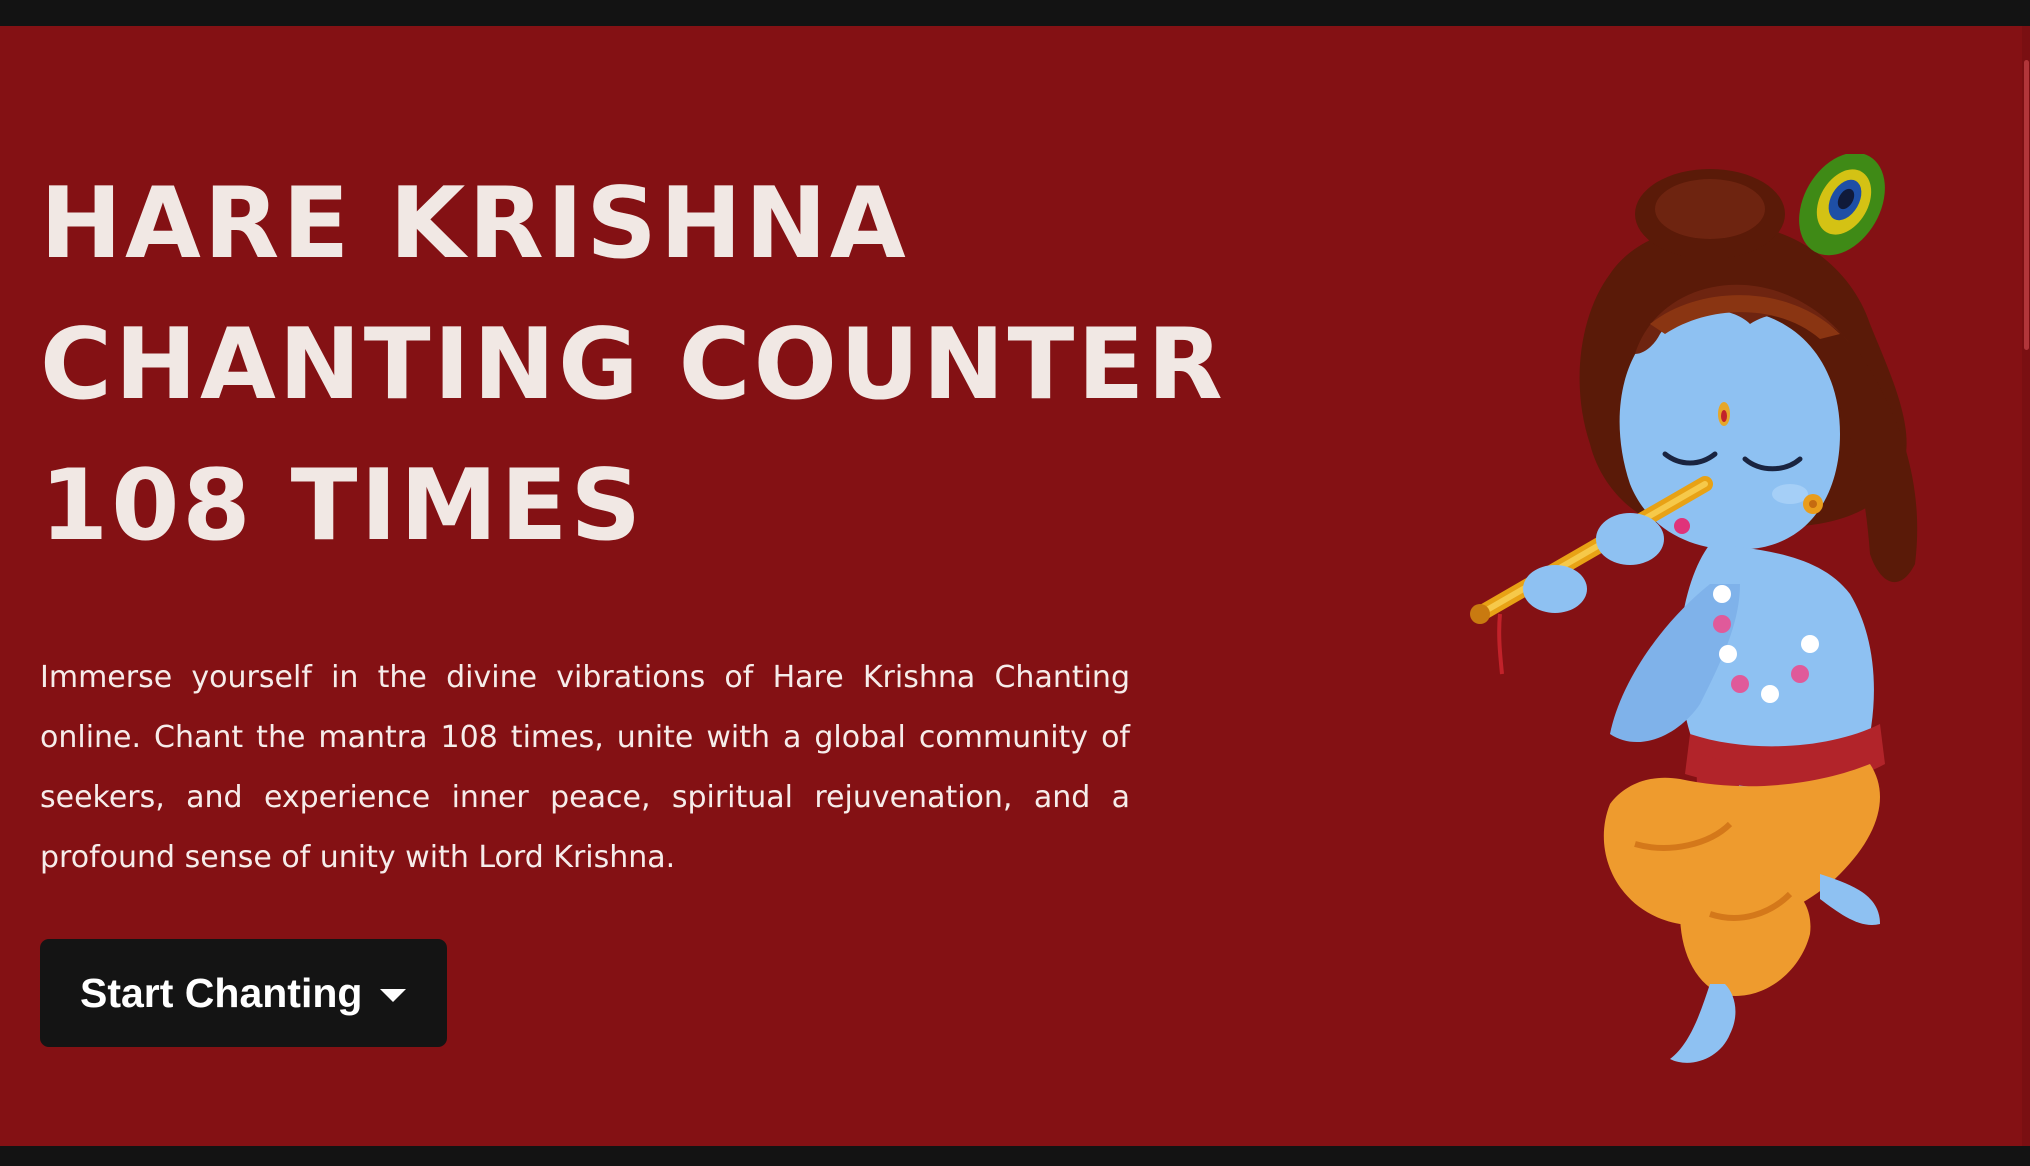 The width and height of the screenshot is (2030, 1166). I want to click on start-chanting-label: Start Chanting, so click(221, 992).